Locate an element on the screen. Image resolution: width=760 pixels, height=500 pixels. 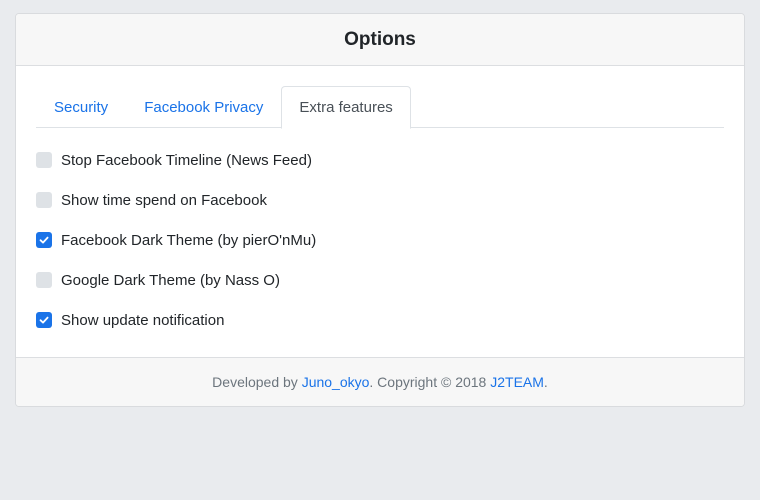
checkbox-show-time-spend is located at coordinates (44, 200).